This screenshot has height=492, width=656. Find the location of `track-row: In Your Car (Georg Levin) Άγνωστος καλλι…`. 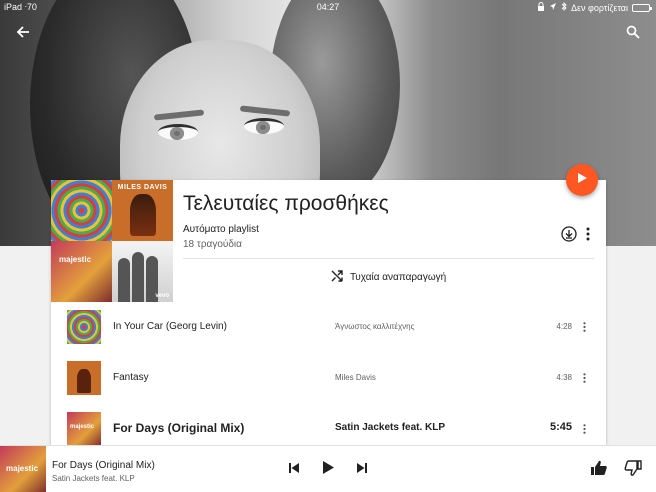

track-row: In Your Car (Georg Levin) Άγνωστος καλλι… is located at coordinates (328, 327).